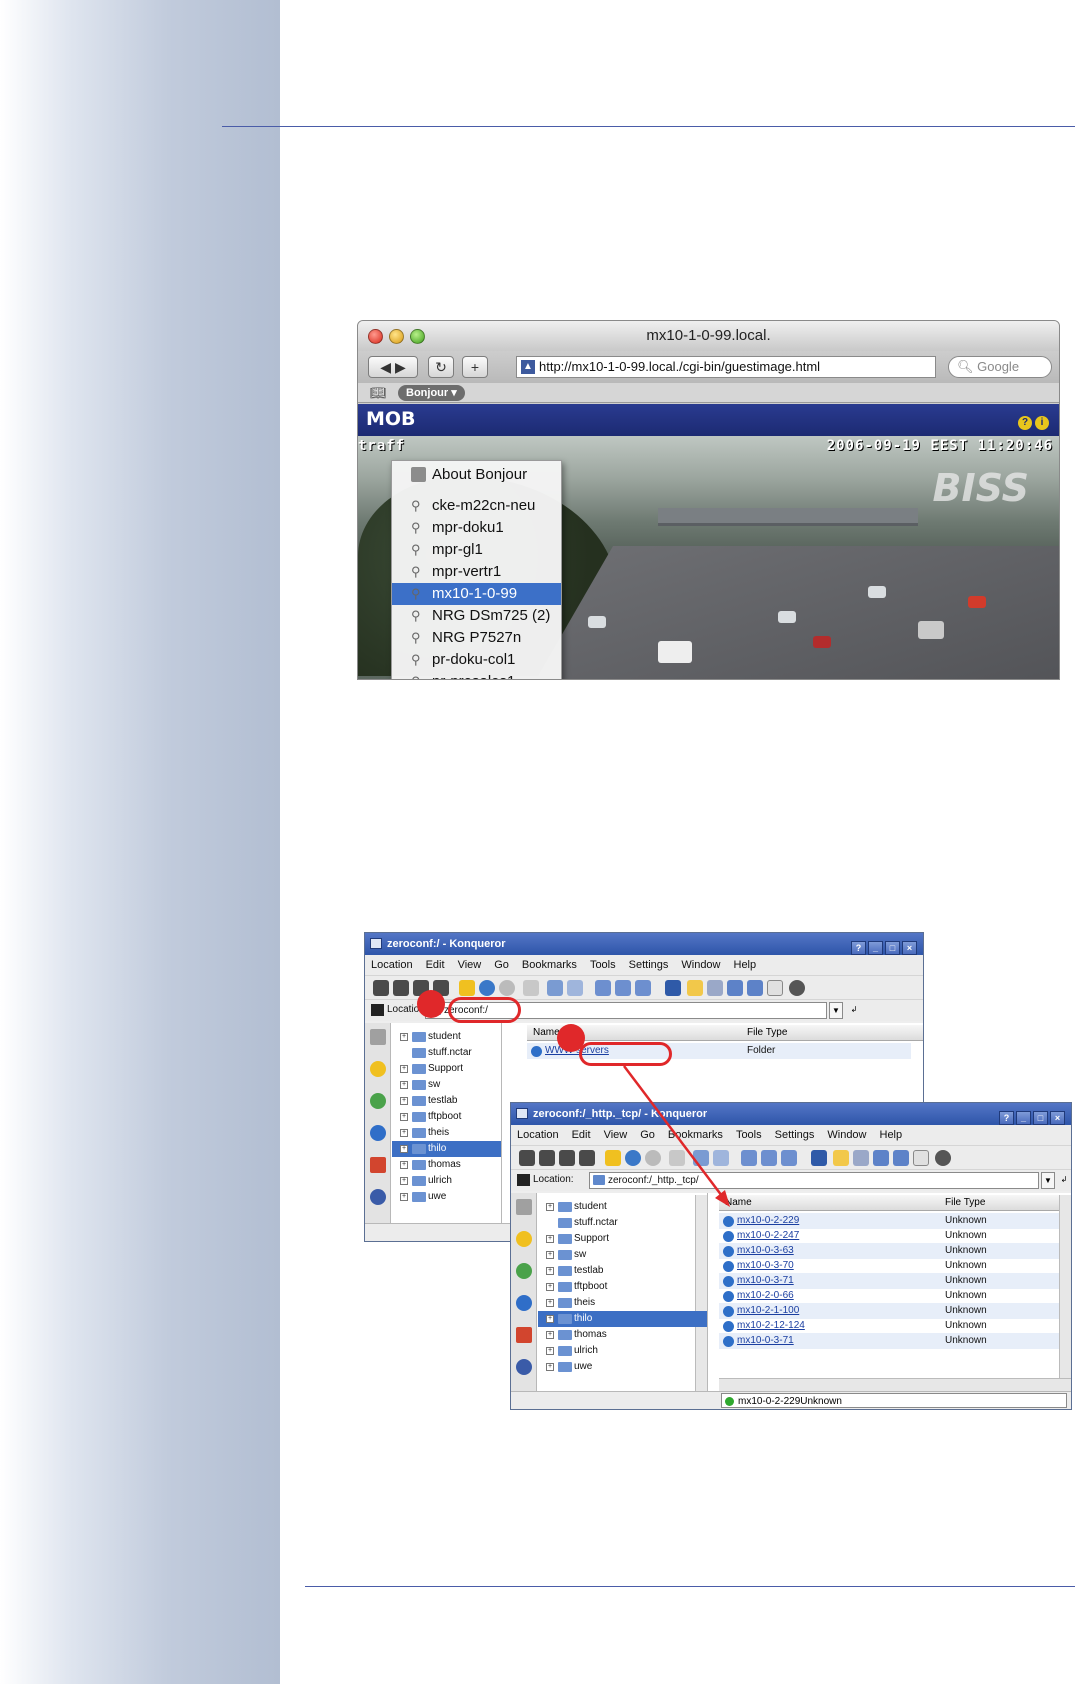 The image size is (1075, 1684). What do you see at coordinates (378, 393) in the screenshot?
I see `book-icon: 📖︎` at bounding box center [378, 393].